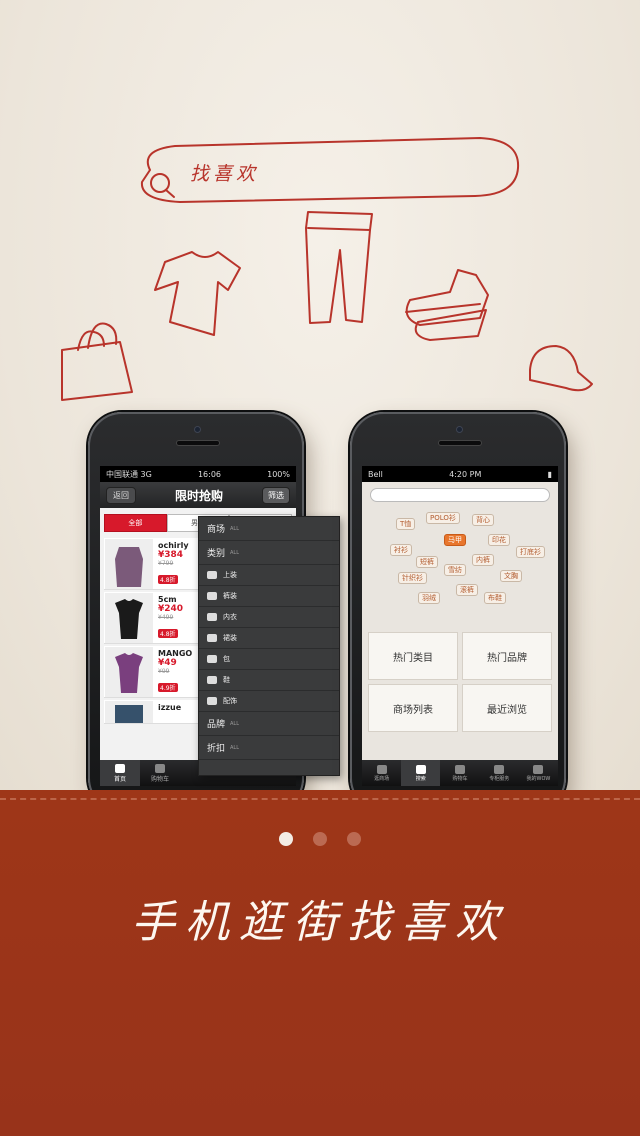  Describe the element at coordinates (269, 553) in the screenshot. I see `filter-category: 类别 ALL` at that location.